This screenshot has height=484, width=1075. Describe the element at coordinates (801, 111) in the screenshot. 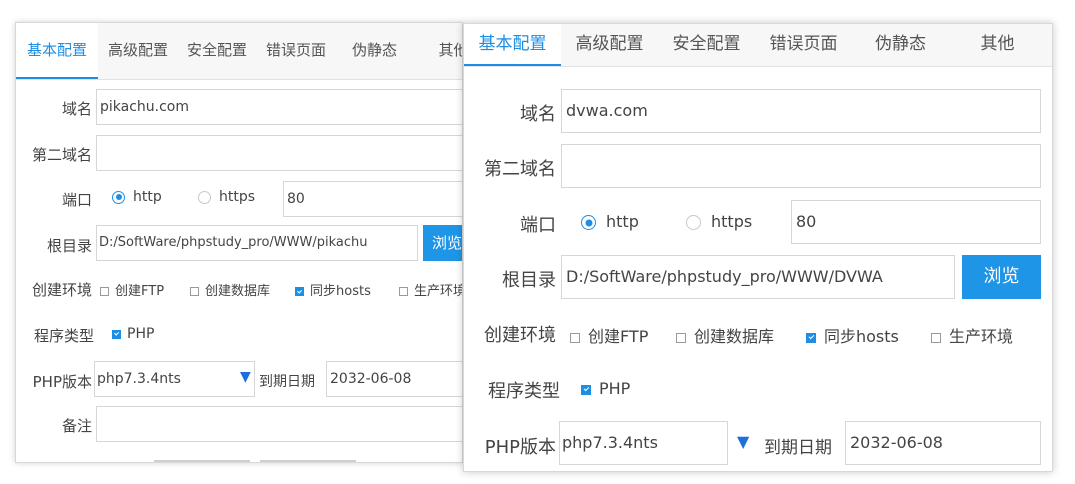

I see `domain-input: dvwa.com` at that location.